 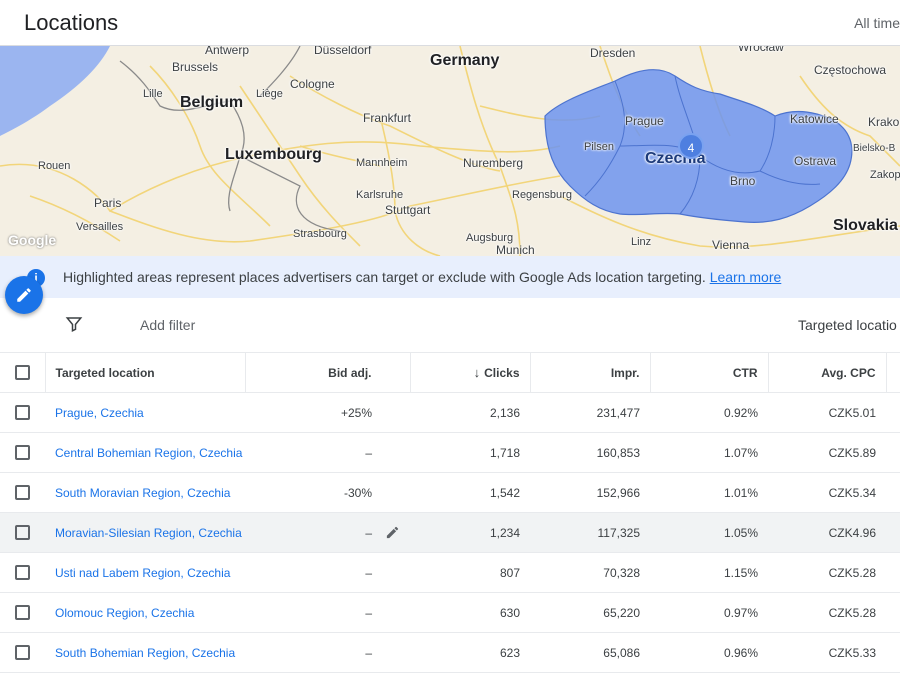 What do you see at coordinates (709, 372) in the screenshot?
I see `header-ctr: CTR` at bounding box center [709, 372].